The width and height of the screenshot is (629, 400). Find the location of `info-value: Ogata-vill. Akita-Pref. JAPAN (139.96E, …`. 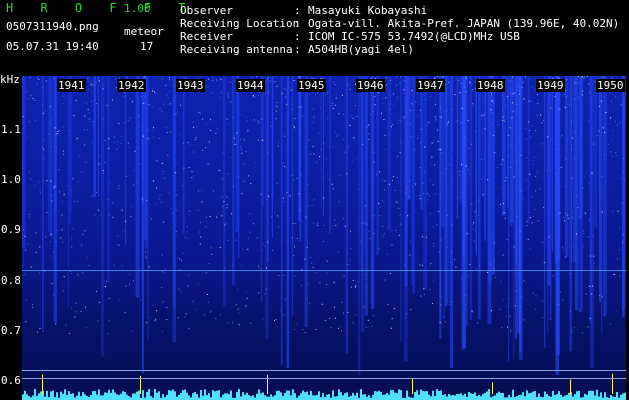

info-value: Ogata-vill. Akita-Pref. JAPAN (139.96E, … is located at coordinates (464, 23).